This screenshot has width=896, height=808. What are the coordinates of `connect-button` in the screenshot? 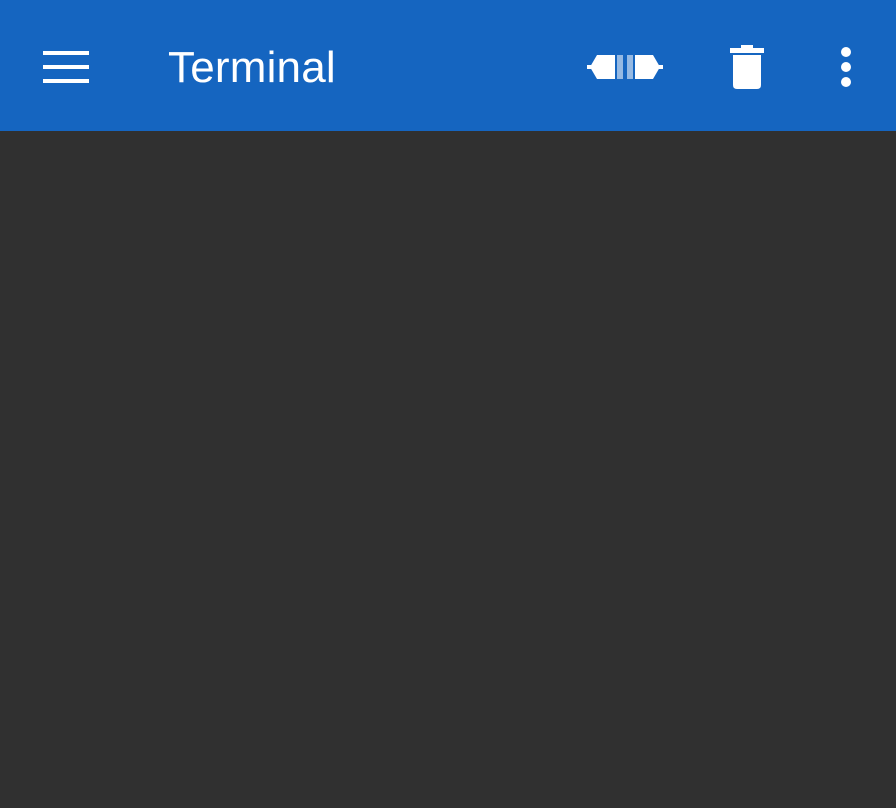 It's located at (625, 67).